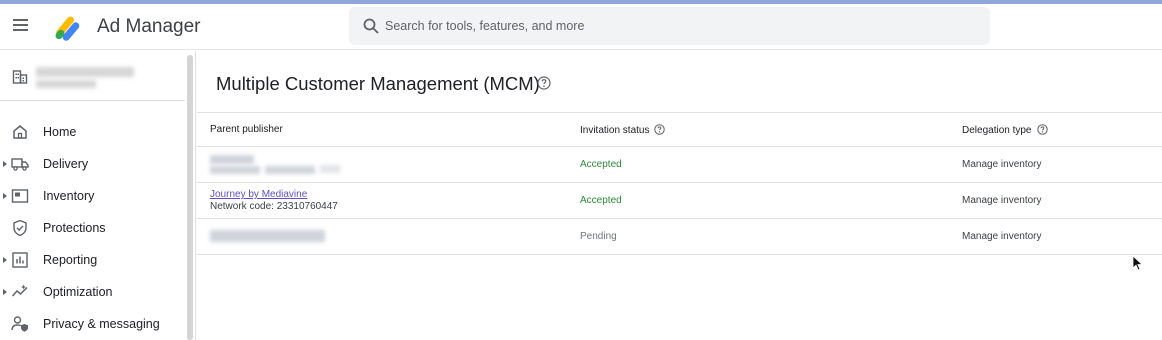 The image size is (1162, 340). I want to click on sidebar-item-reporting: Reporting, so click(92, 261).